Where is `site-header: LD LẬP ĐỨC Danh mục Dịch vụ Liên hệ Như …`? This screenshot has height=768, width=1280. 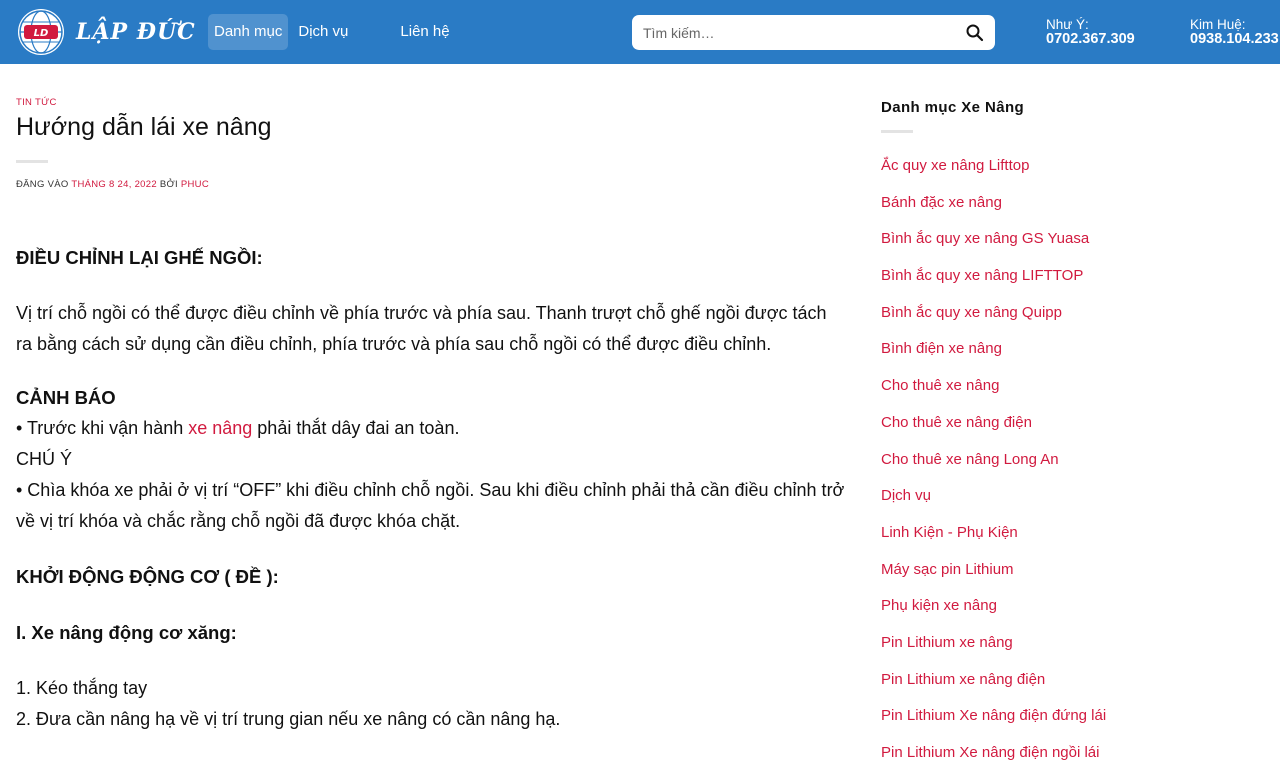
site-header: LD LẬP ĐỨC Danh mục Dịch vụ Liên hệ Như … is located at coordinates (640, 32).